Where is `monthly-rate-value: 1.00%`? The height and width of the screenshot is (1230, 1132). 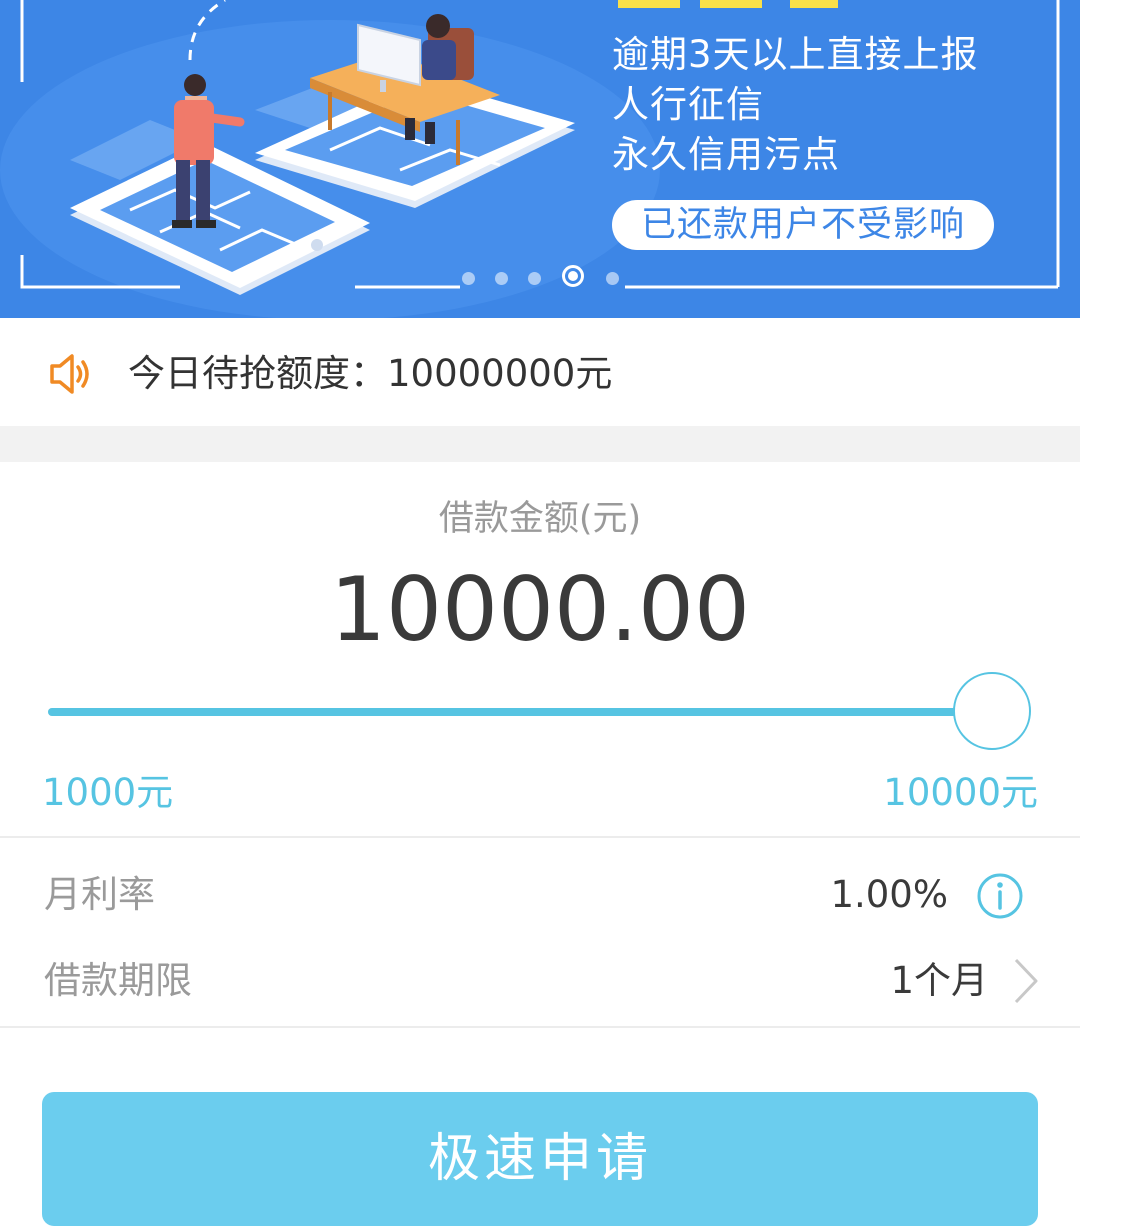 monthly-rate-value: 1.00% is located at coordinates (889, 894).